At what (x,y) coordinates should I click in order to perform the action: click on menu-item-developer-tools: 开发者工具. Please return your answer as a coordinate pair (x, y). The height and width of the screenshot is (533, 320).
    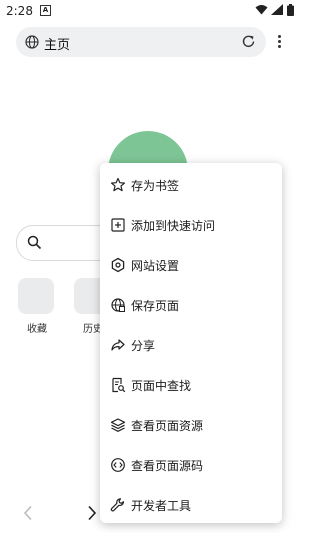
    Looking at the image, I should click on (191, 505).